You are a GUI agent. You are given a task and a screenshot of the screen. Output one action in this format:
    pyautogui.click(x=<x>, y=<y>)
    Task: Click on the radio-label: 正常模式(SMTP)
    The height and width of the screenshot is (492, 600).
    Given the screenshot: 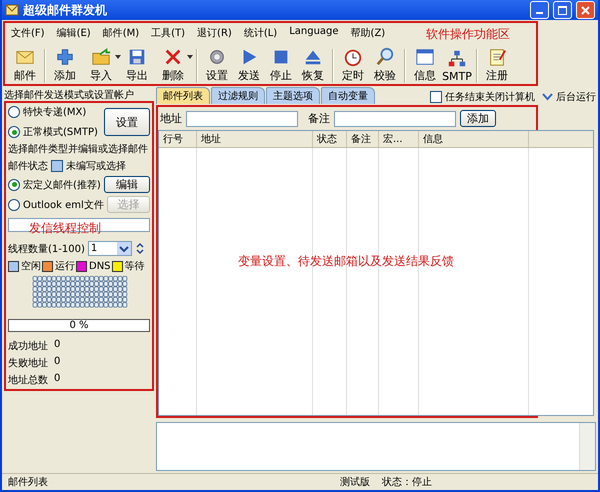 What is the action you would take?
    pyautogui.click(x=60, y=132)
    